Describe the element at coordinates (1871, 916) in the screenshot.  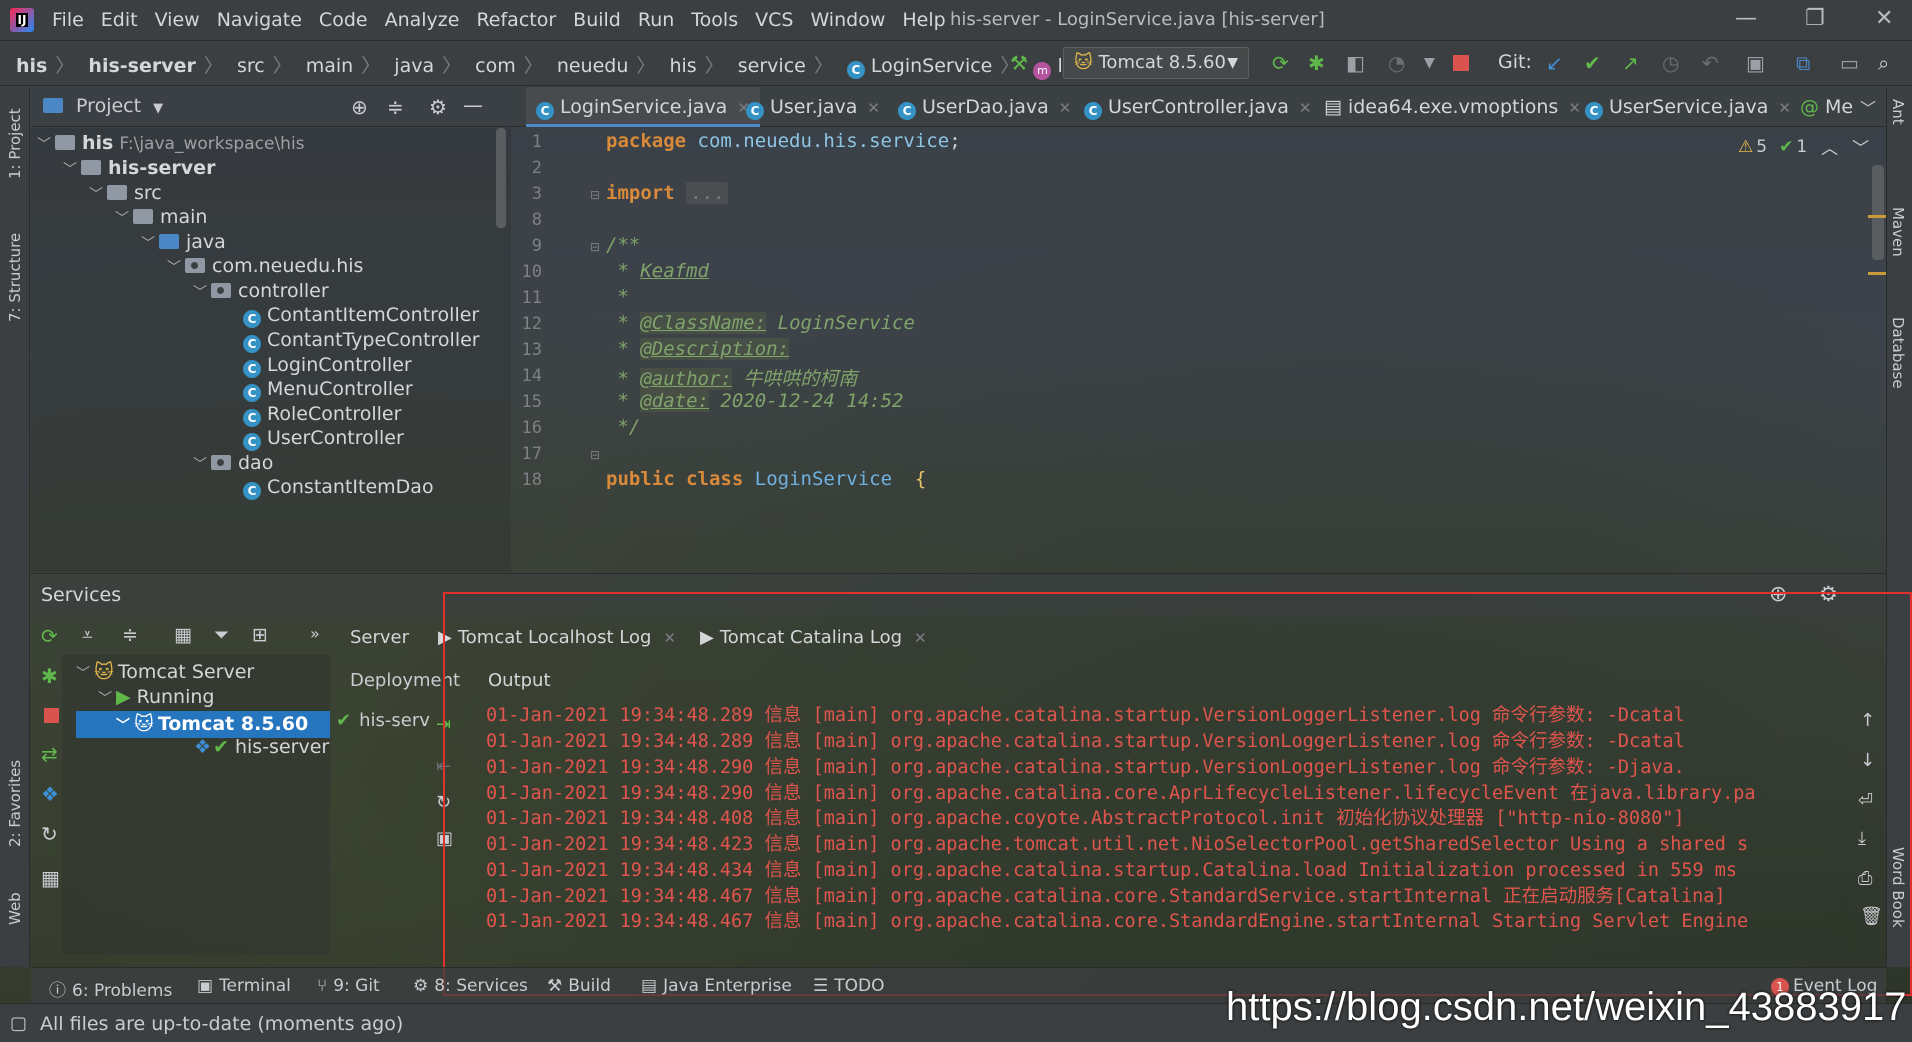
I see `trash-icon: 🗑` at that location.